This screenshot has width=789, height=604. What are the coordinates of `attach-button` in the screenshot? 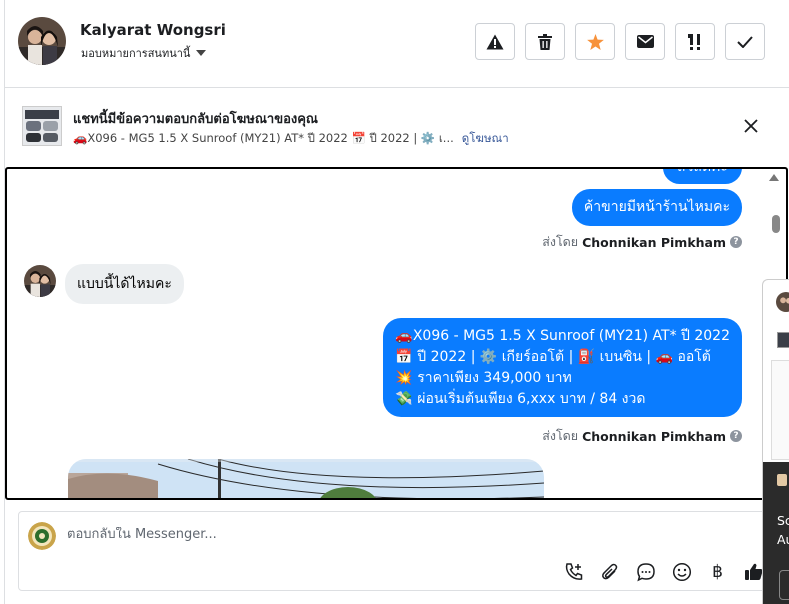 It's located at (609, 571).